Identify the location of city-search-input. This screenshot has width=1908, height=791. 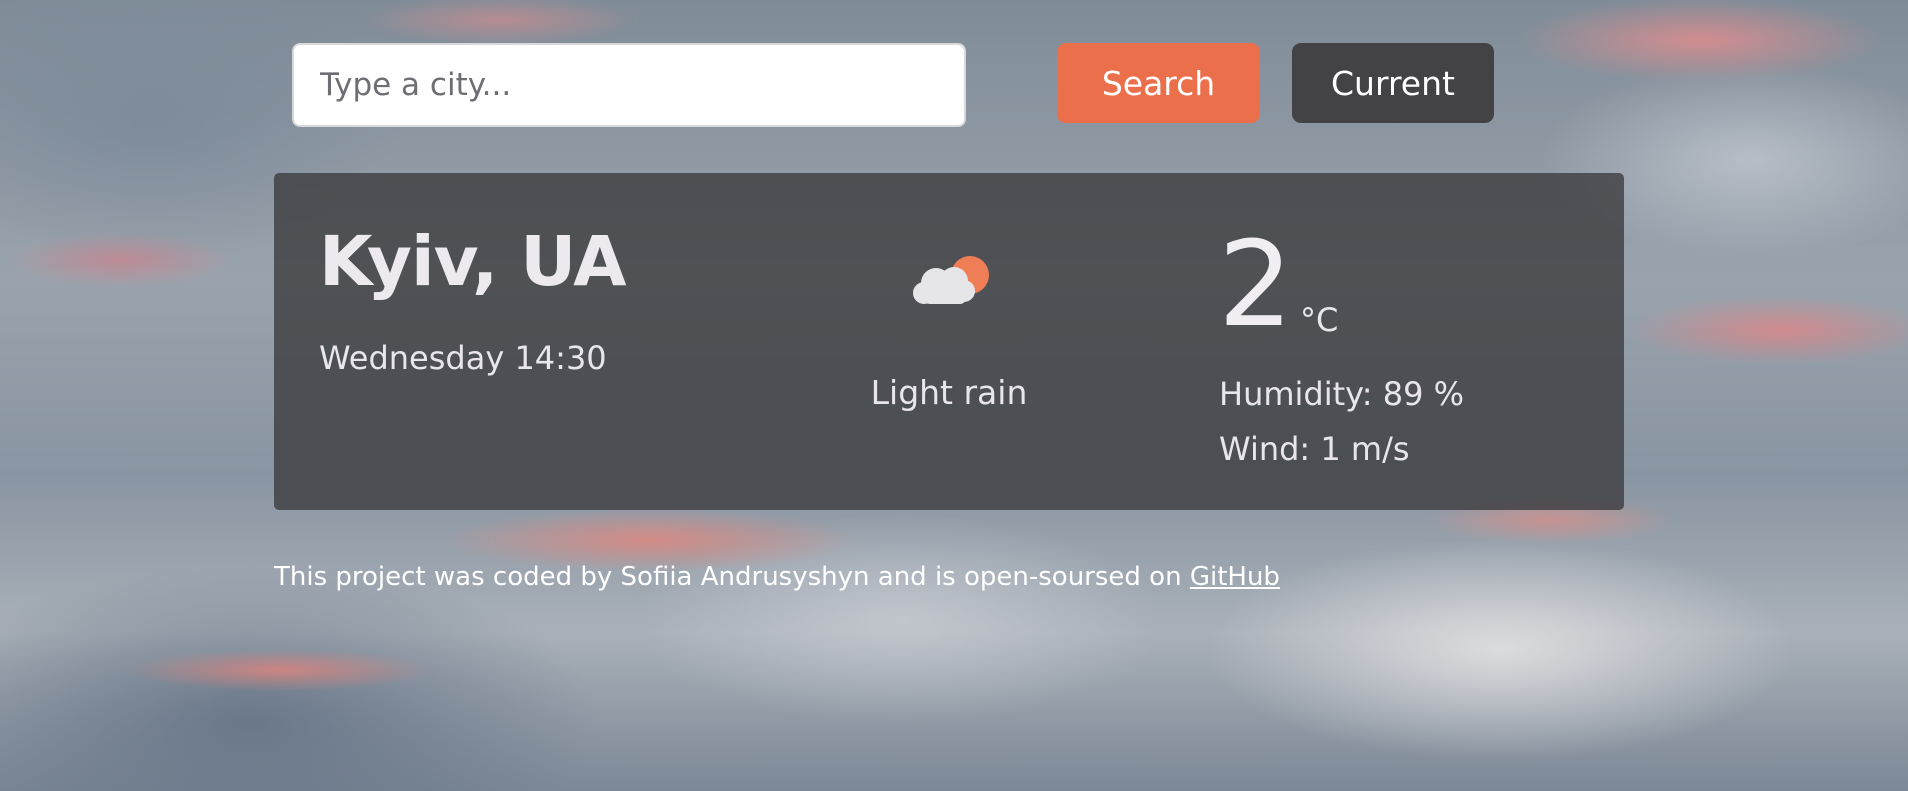
(629, 85).